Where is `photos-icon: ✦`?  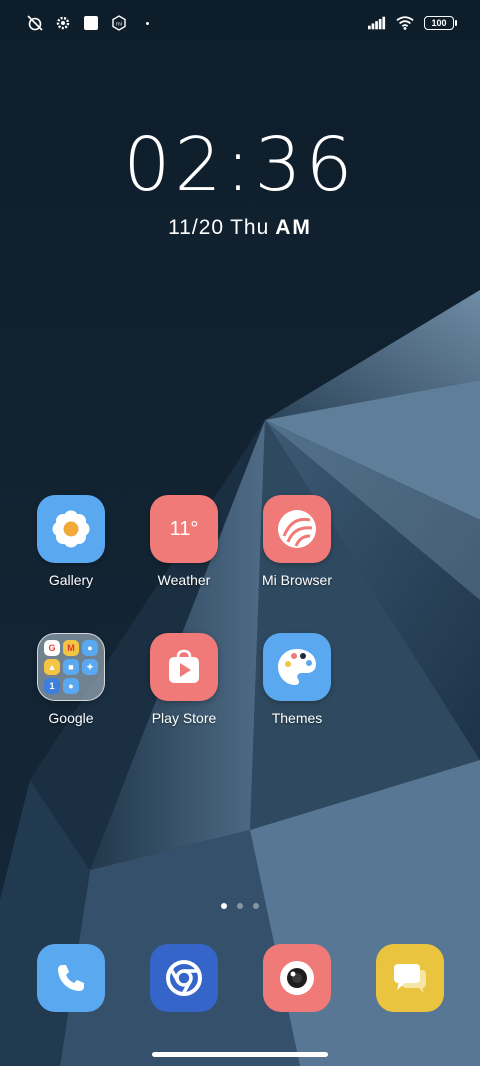 photos-icon: ✦ is located at coordinates (90, 667).